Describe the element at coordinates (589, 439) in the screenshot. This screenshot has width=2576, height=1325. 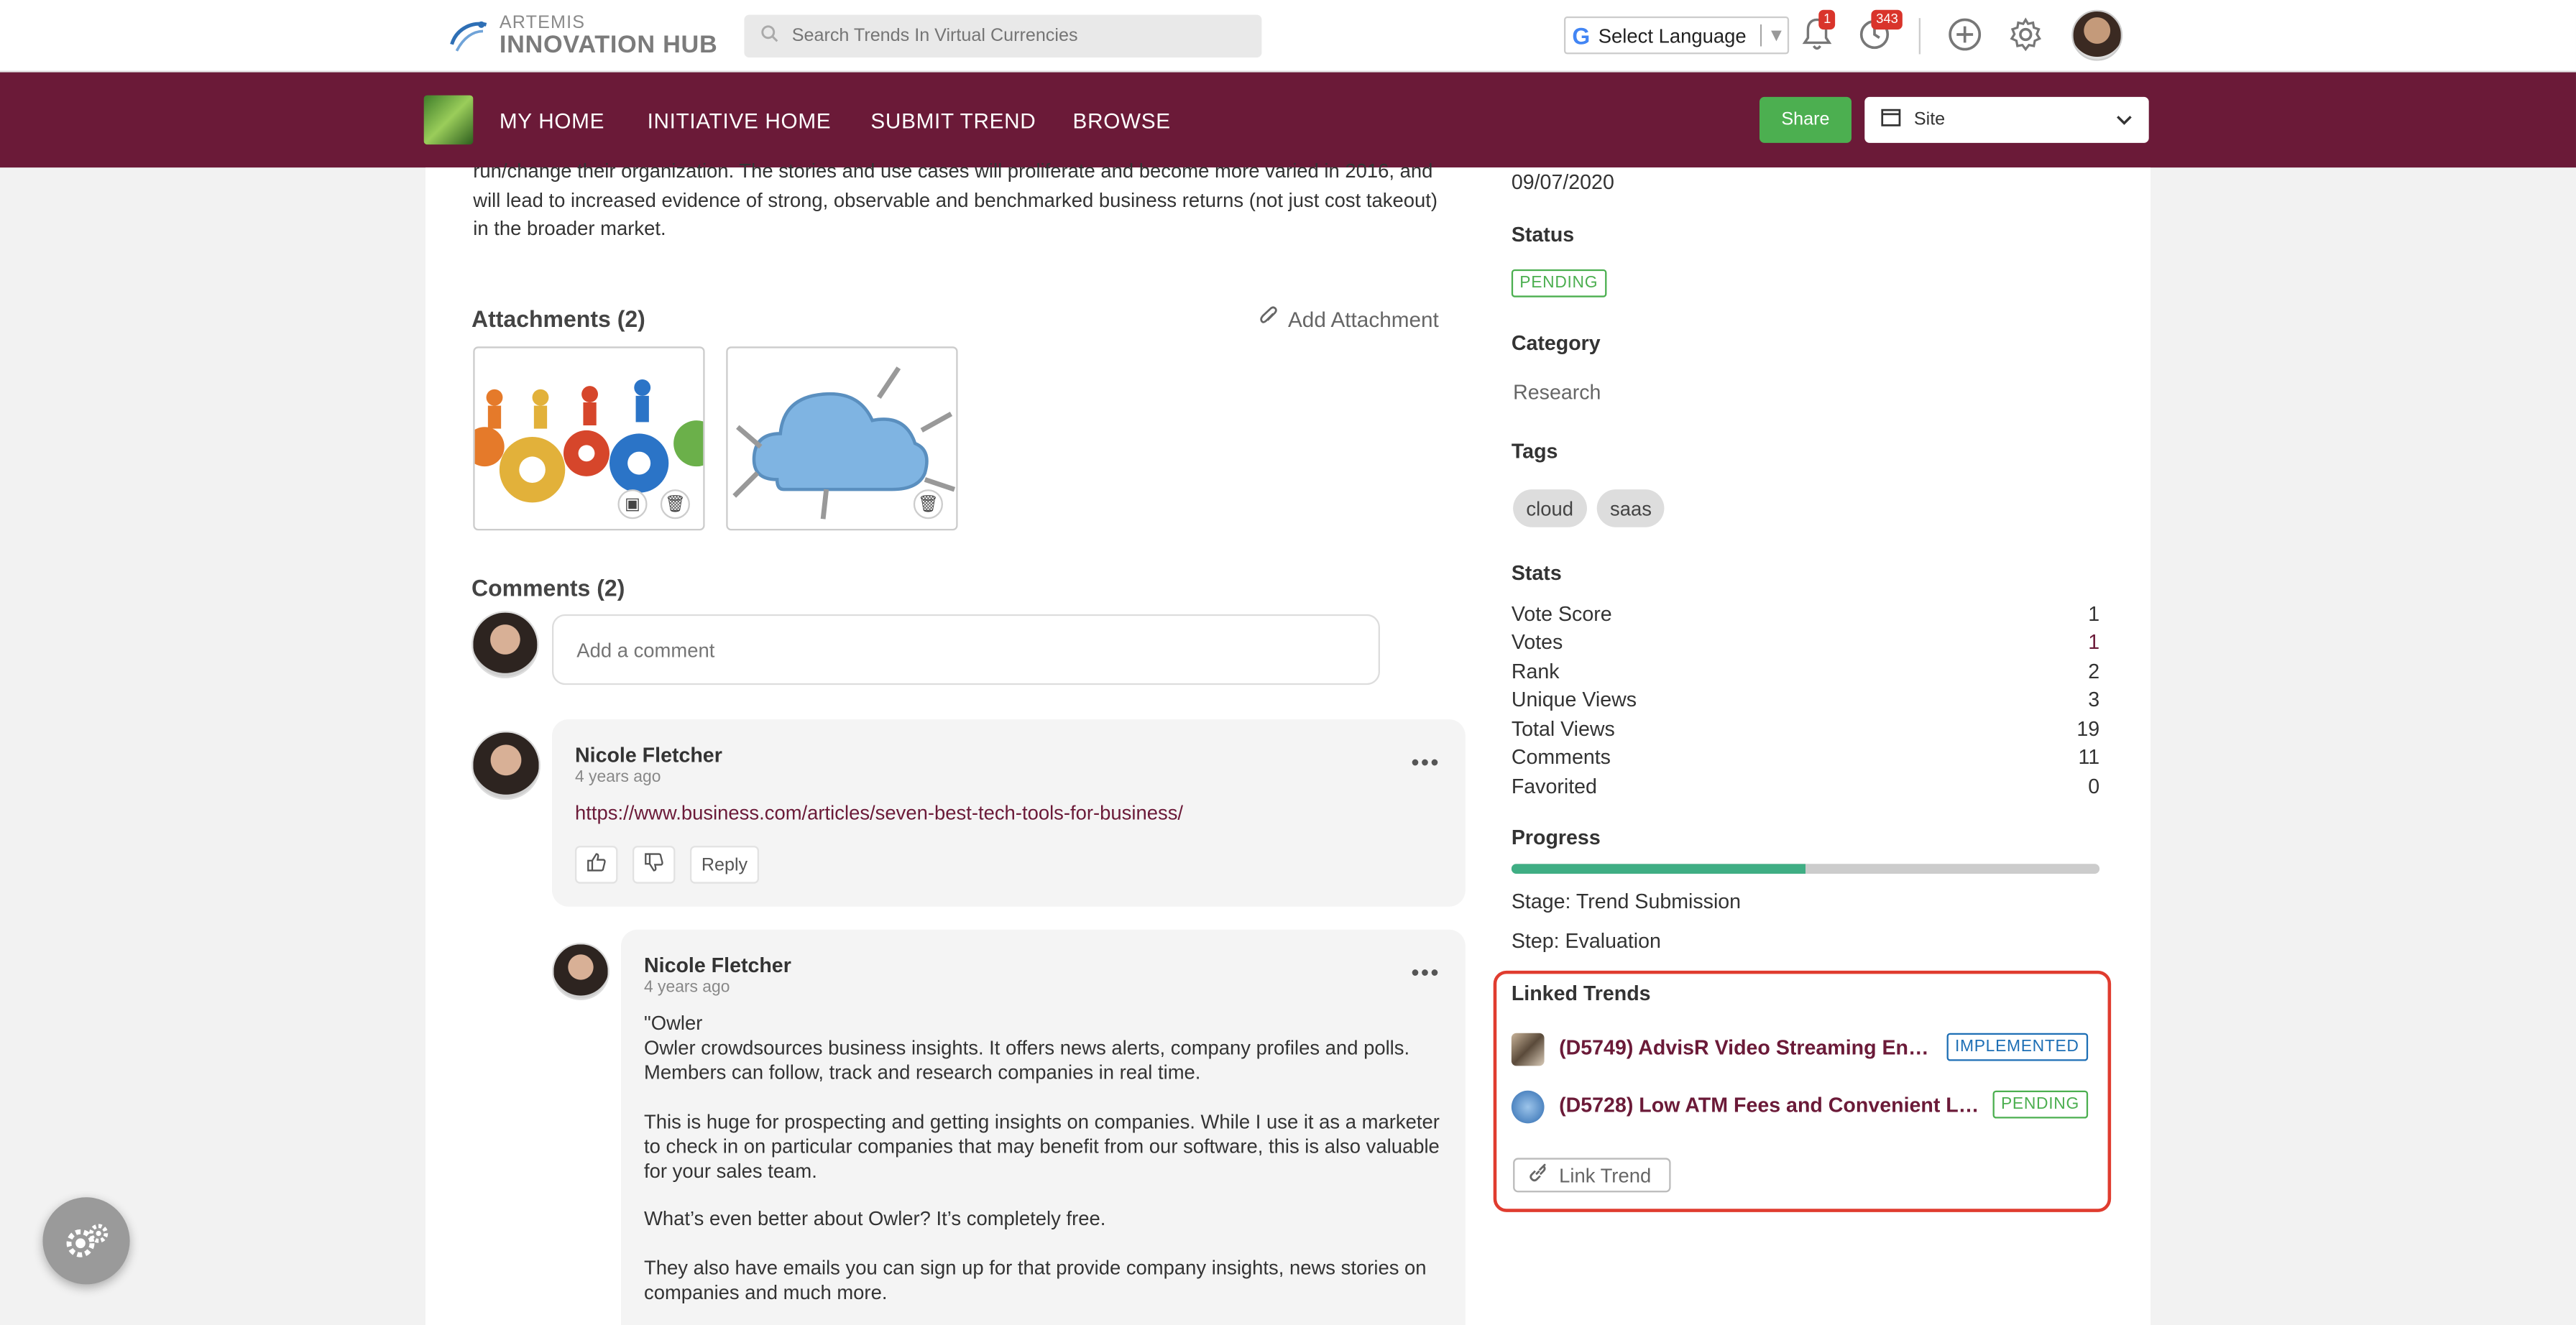
I see `attachment-gears-image: ▣ 🗑` at that location.